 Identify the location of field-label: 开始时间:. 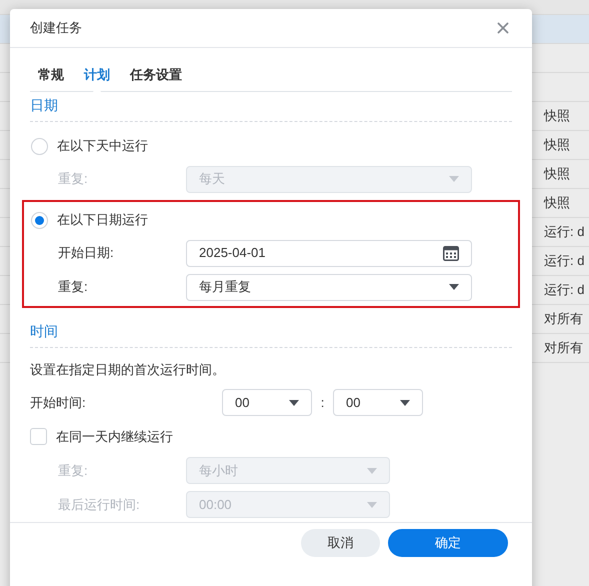
(58, 403).